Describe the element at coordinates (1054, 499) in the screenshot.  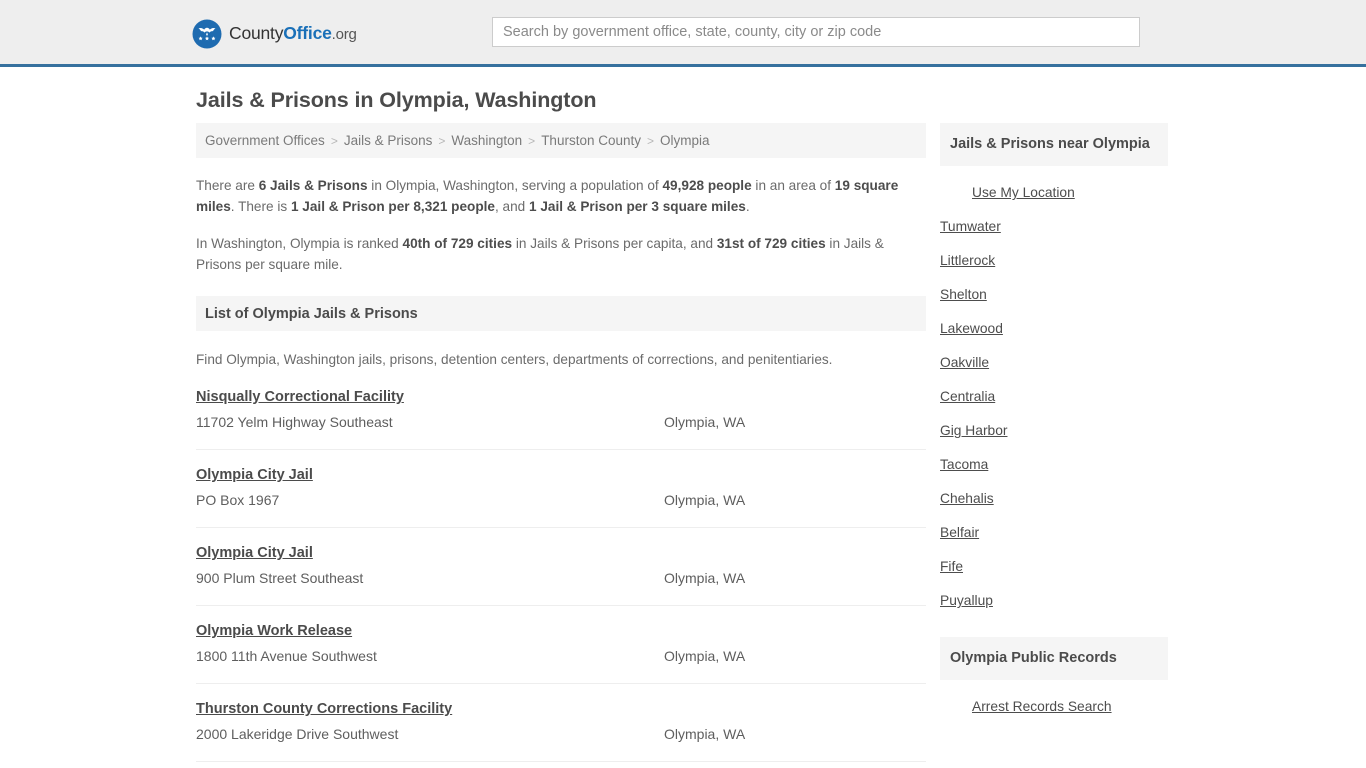
I see `list-item: Chehalis` at that location.